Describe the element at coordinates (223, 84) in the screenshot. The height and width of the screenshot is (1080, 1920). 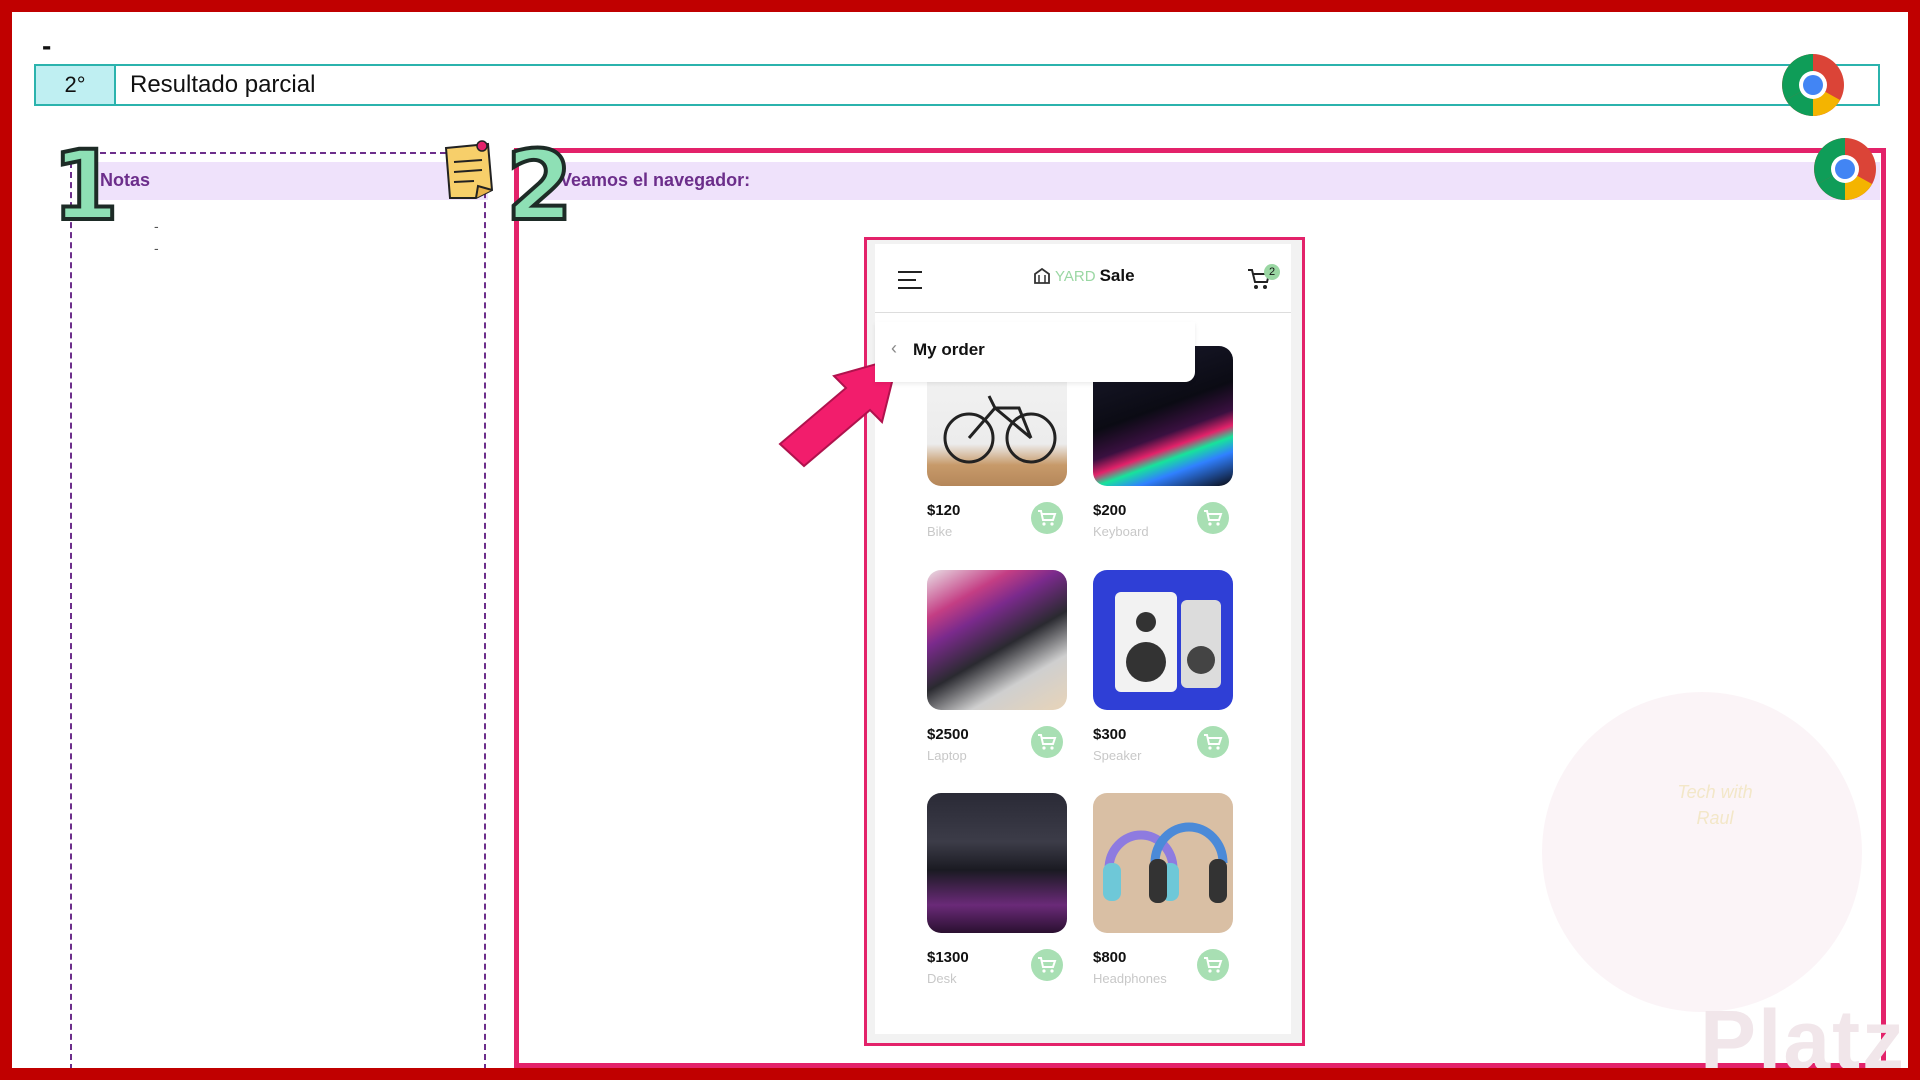
I see `step-title: Resultado parcial` at that location.